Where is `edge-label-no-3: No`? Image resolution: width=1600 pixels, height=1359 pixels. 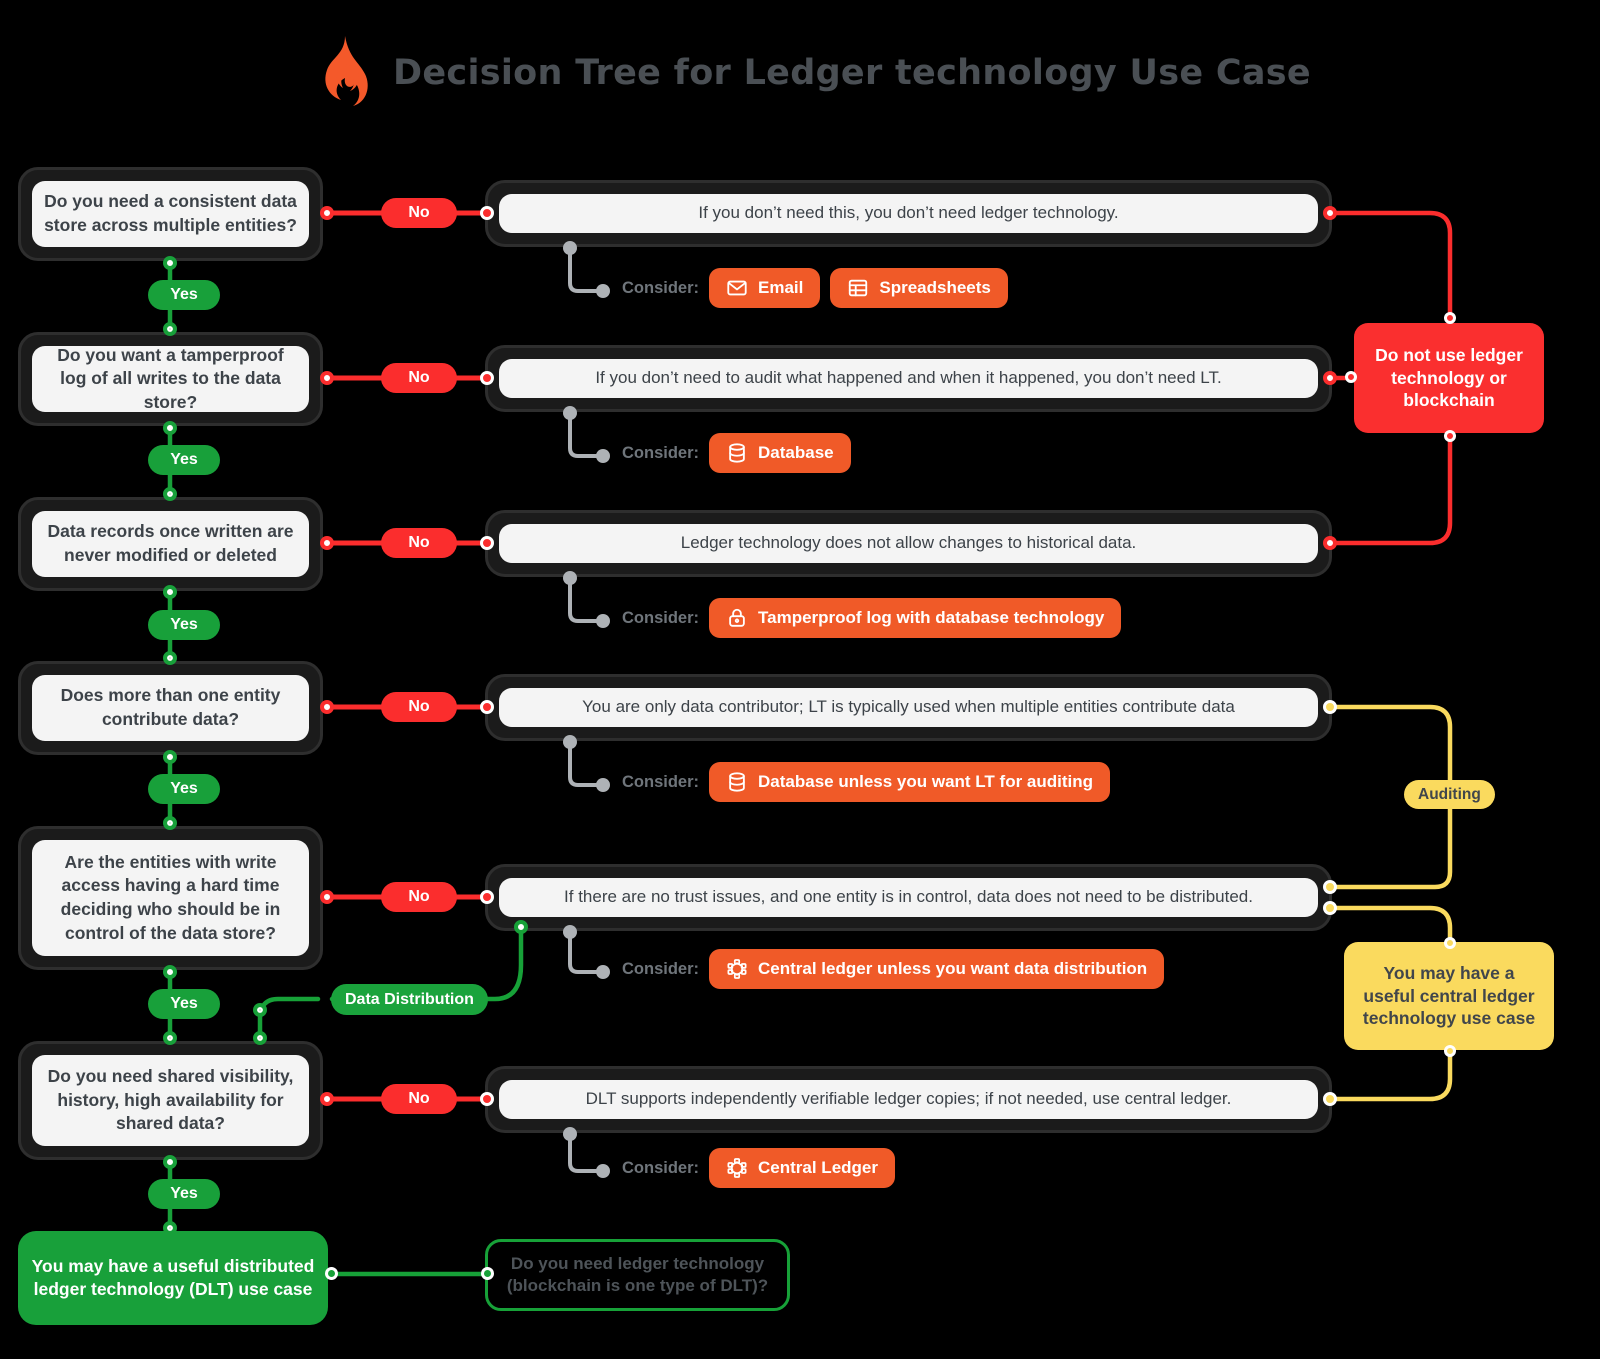 edge-label-no-3: No is located at coordinates (419, 543).